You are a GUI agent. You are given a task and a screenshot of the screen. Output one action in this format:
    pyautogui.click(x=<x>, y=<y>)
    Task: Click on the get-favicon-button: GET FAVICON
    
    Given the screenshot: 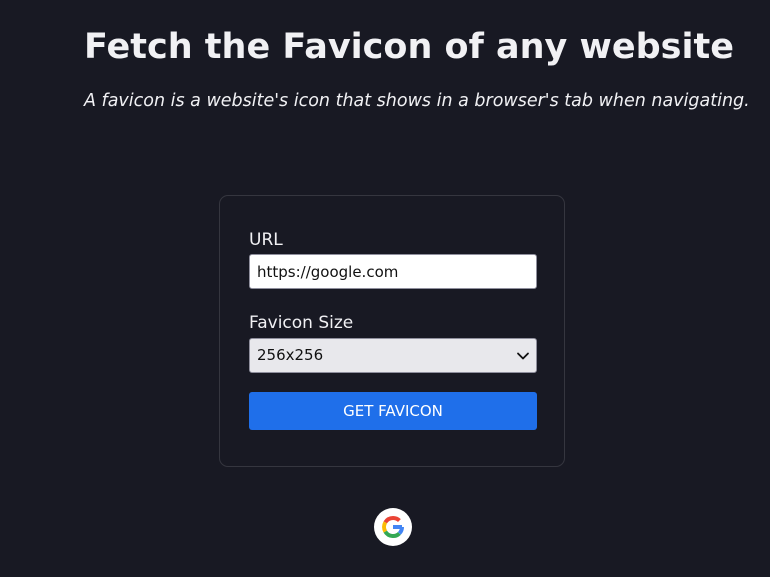 What is the action you would take?
    pyautogui.click(x=393, y=411)
    